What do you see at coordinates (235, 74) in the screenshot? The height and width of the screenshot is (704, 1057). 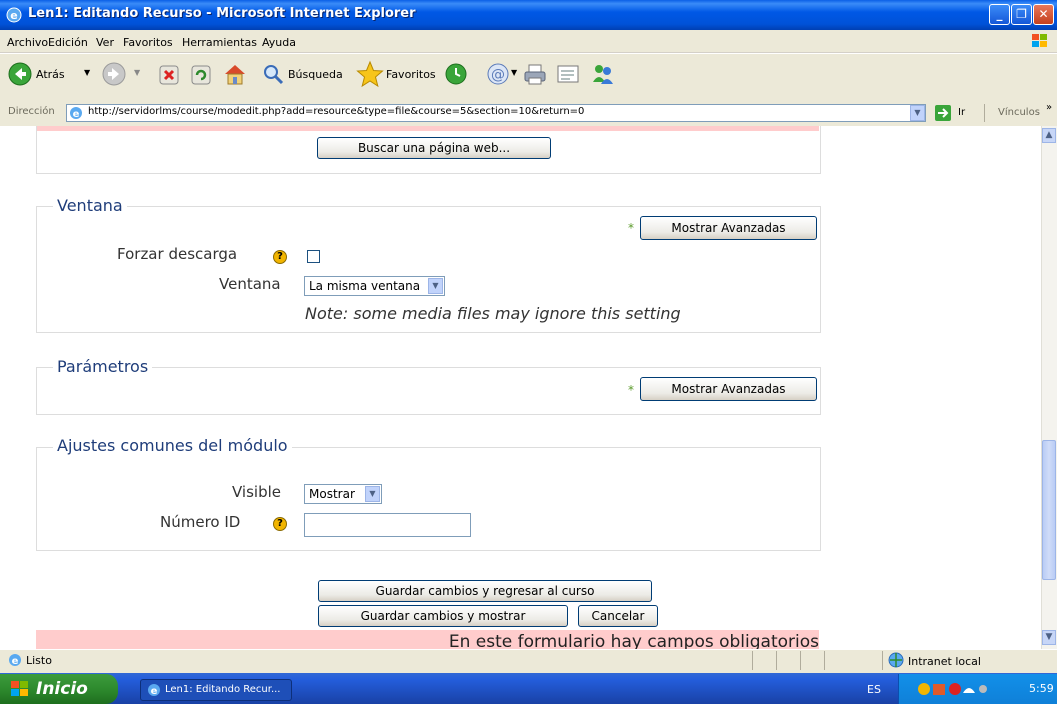 I see `home-icon` at bounding box center [235, 74].